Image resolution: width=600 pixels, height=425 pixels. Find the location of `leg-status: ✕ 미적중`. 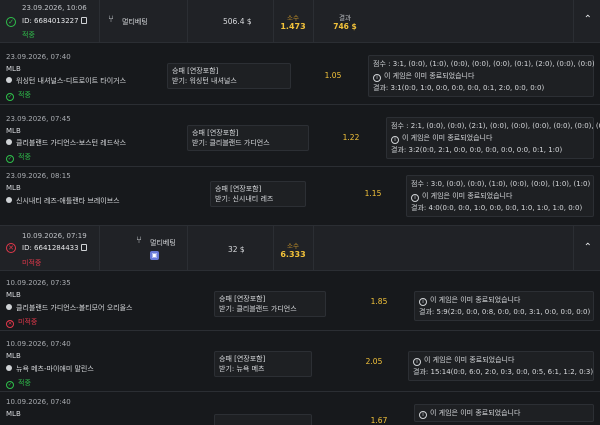

leg-status: ✕ 미적중 is located at coordinates (22, 323).